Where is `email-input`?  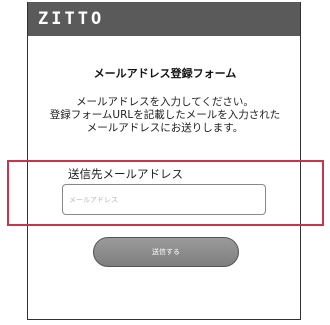
email-input is located at coordinates (164, 199).